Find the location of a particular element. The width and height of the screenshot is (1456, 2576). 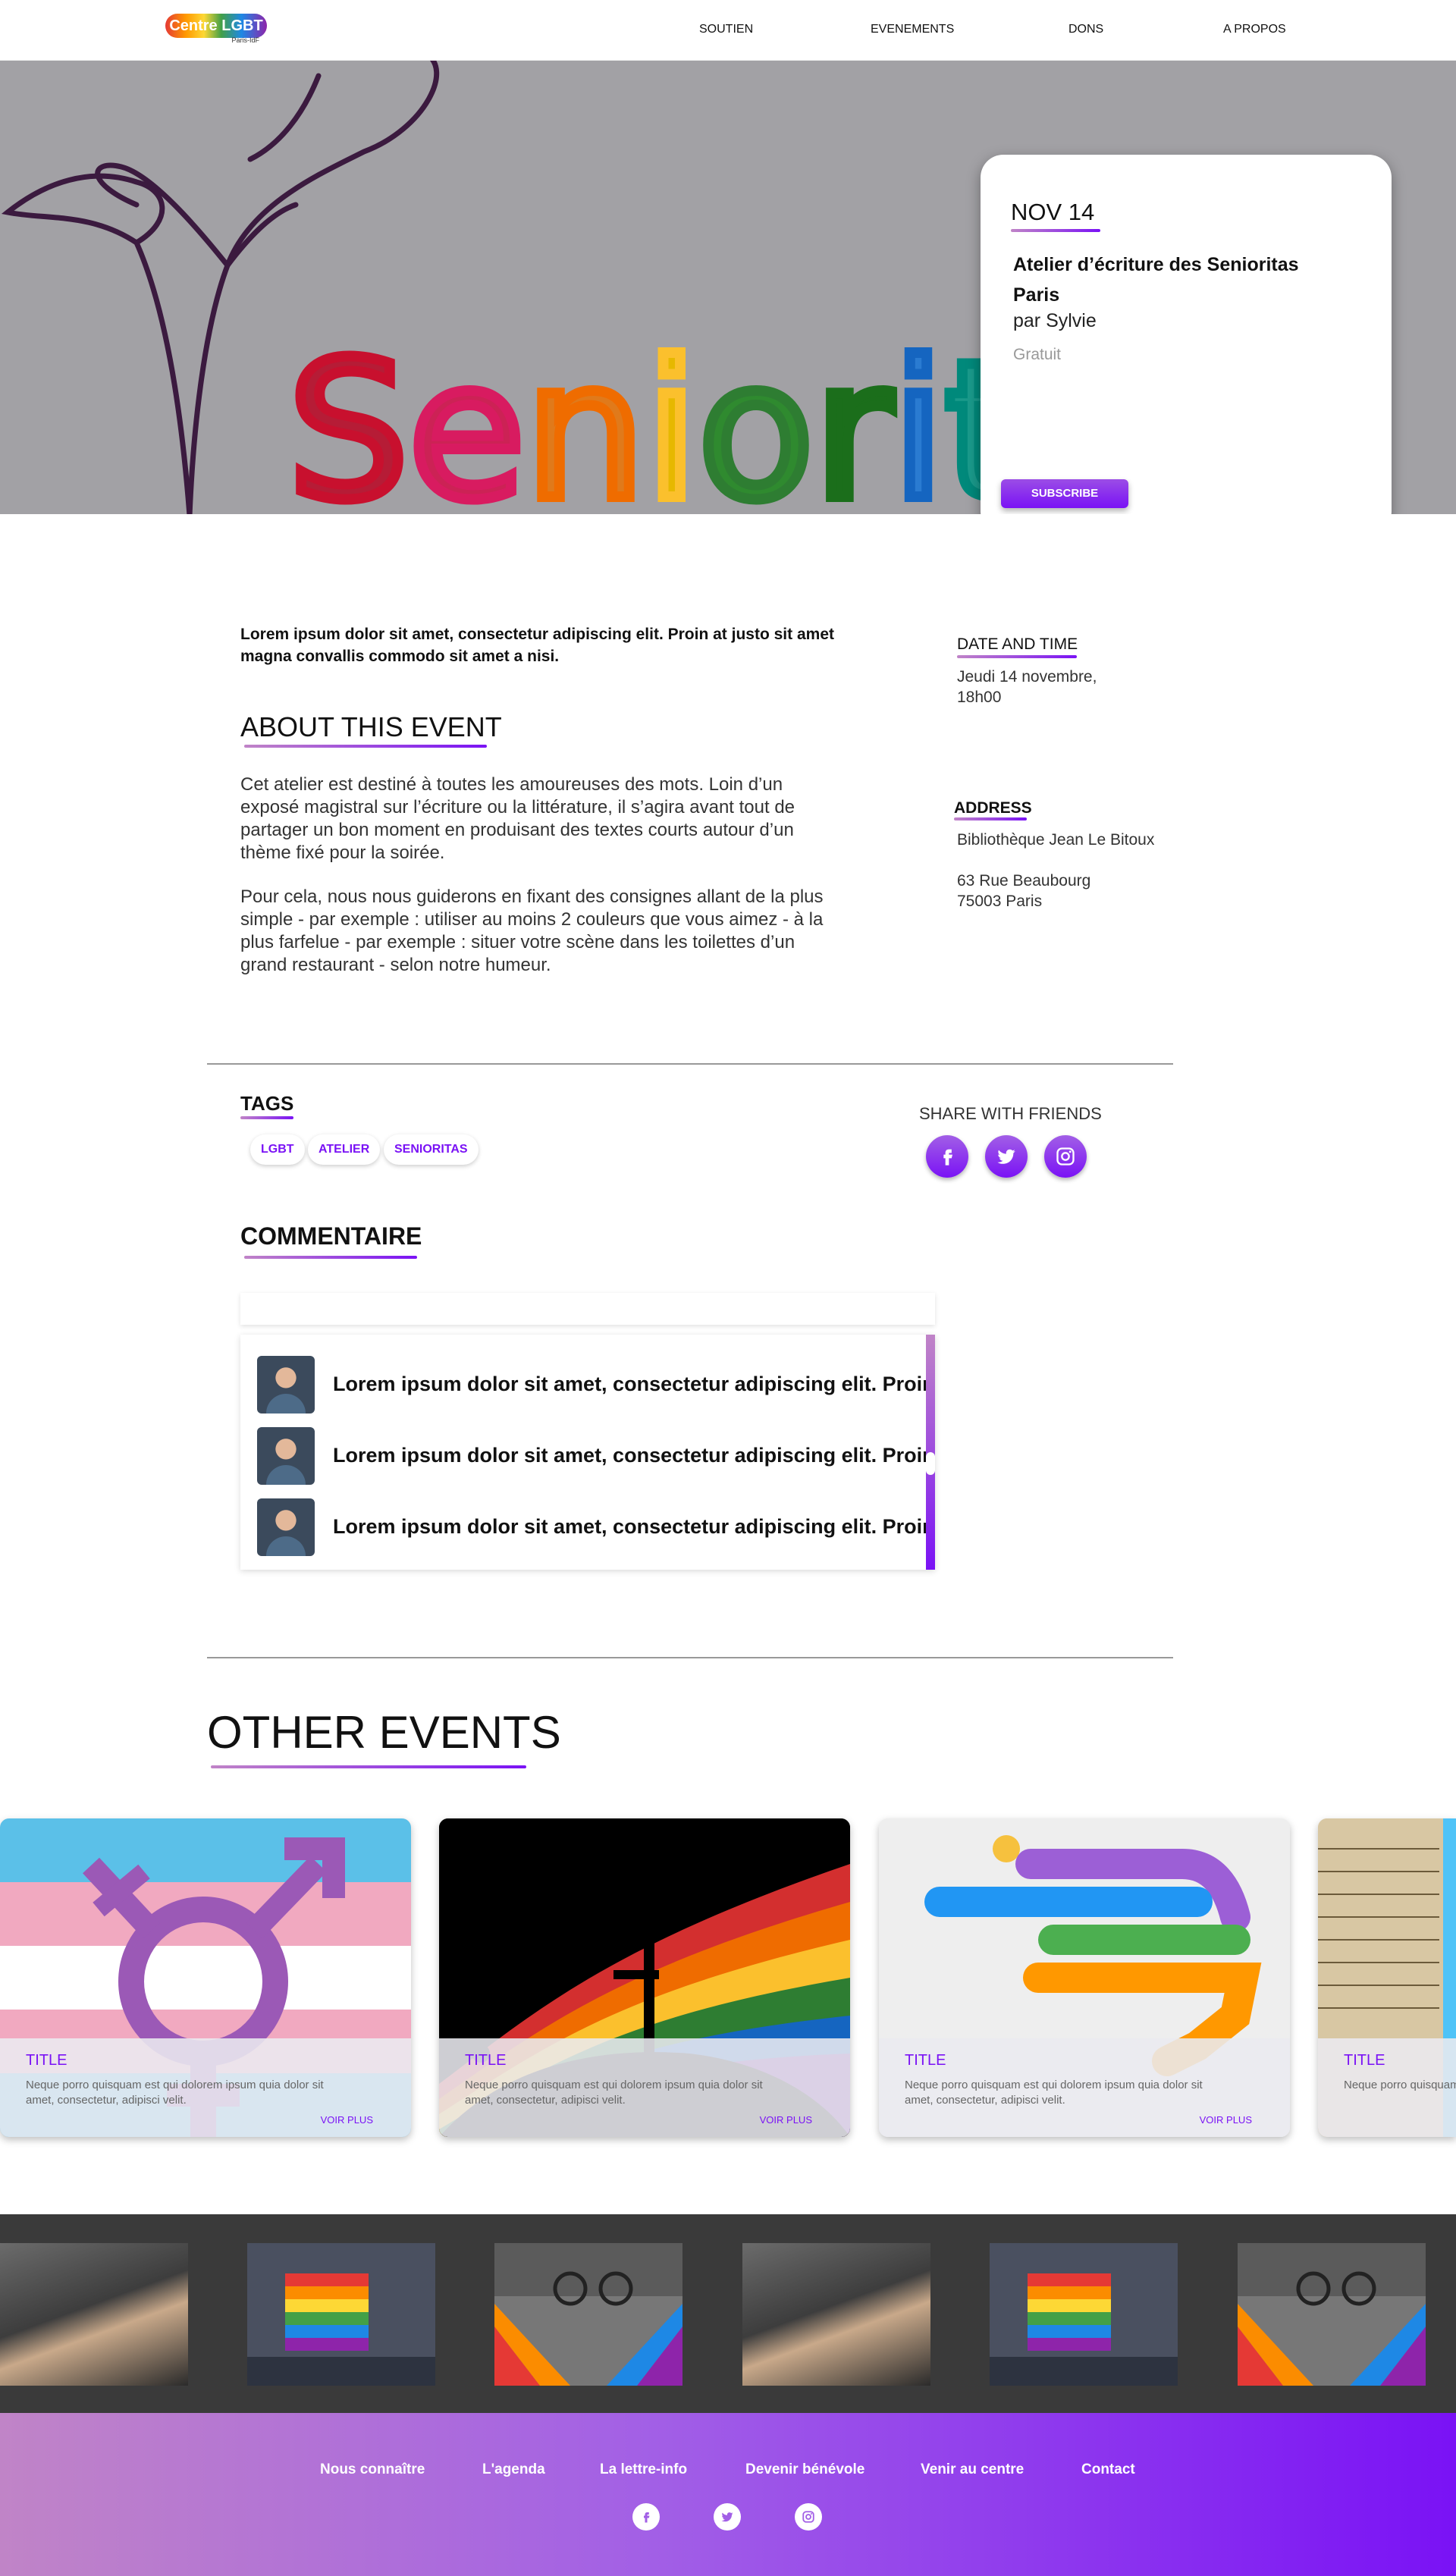

footer-link-devenir-benevole: Devenir bénévole is located at coordinates (804, 2469).